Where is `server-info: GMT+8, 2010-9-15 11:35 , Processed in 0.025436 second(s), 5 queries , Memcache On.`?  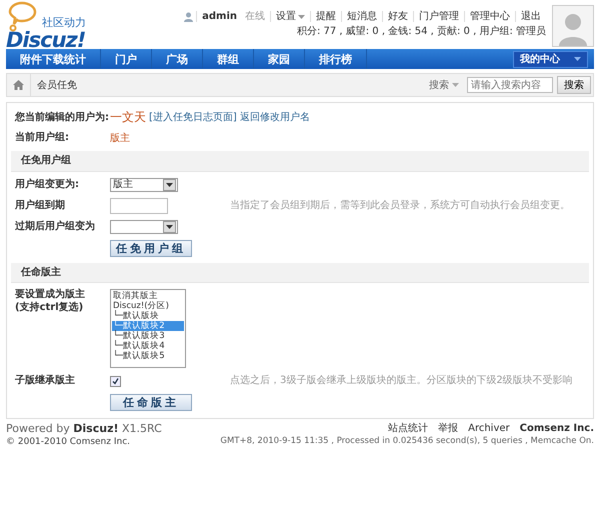 server-info: GMT+8, 2010-9-15 11:35 , Processed in 0.025436 second(s), 5 queries , Memcache On. is located at coordinates (407, 441).